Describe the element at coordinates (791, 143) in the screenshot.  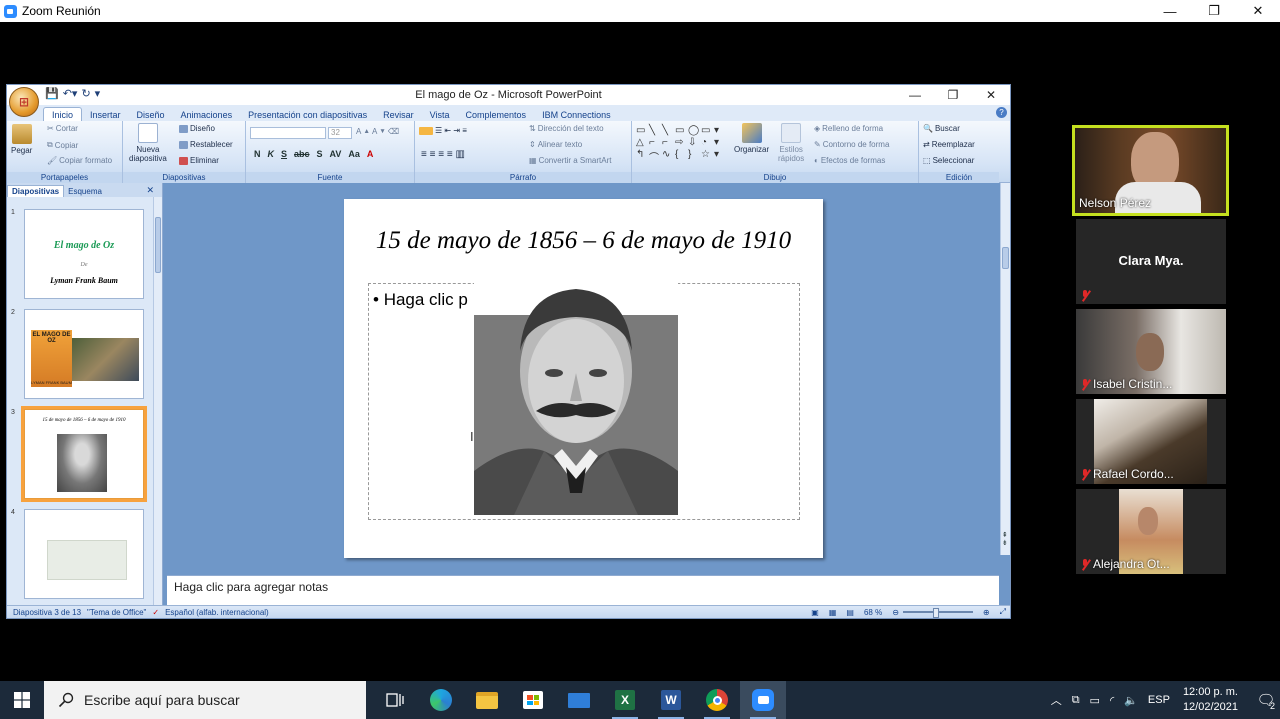
I see `estilos-rapidos-button: Estilos rápidos` at that location.